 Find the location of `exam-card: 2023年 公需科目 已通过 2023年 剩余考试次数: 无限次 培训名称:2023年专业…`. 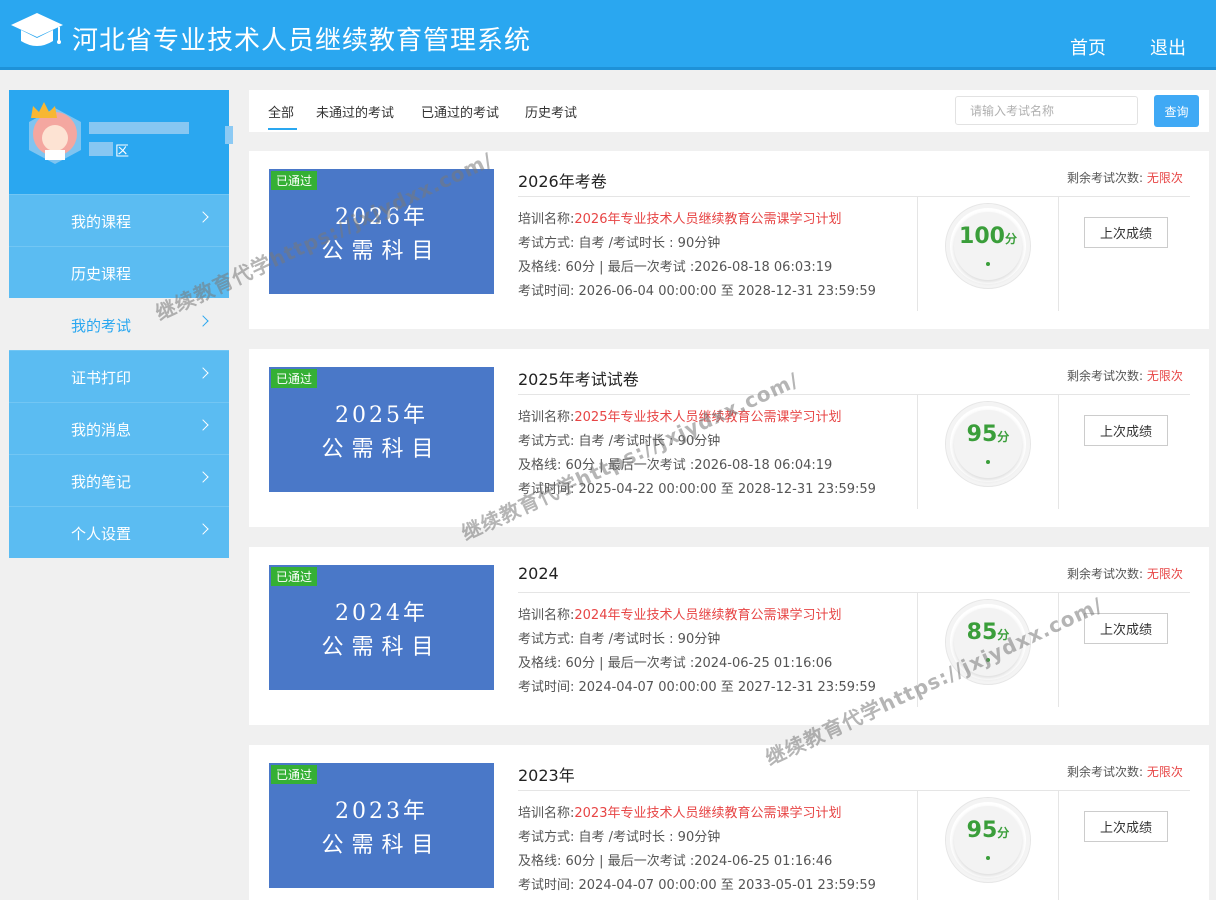

exam-card: 2023年 公需科目 已通过 2023年 剩余考试次数: 无限次 培训名称:2023年专业… is located at coordinates (729, 822).